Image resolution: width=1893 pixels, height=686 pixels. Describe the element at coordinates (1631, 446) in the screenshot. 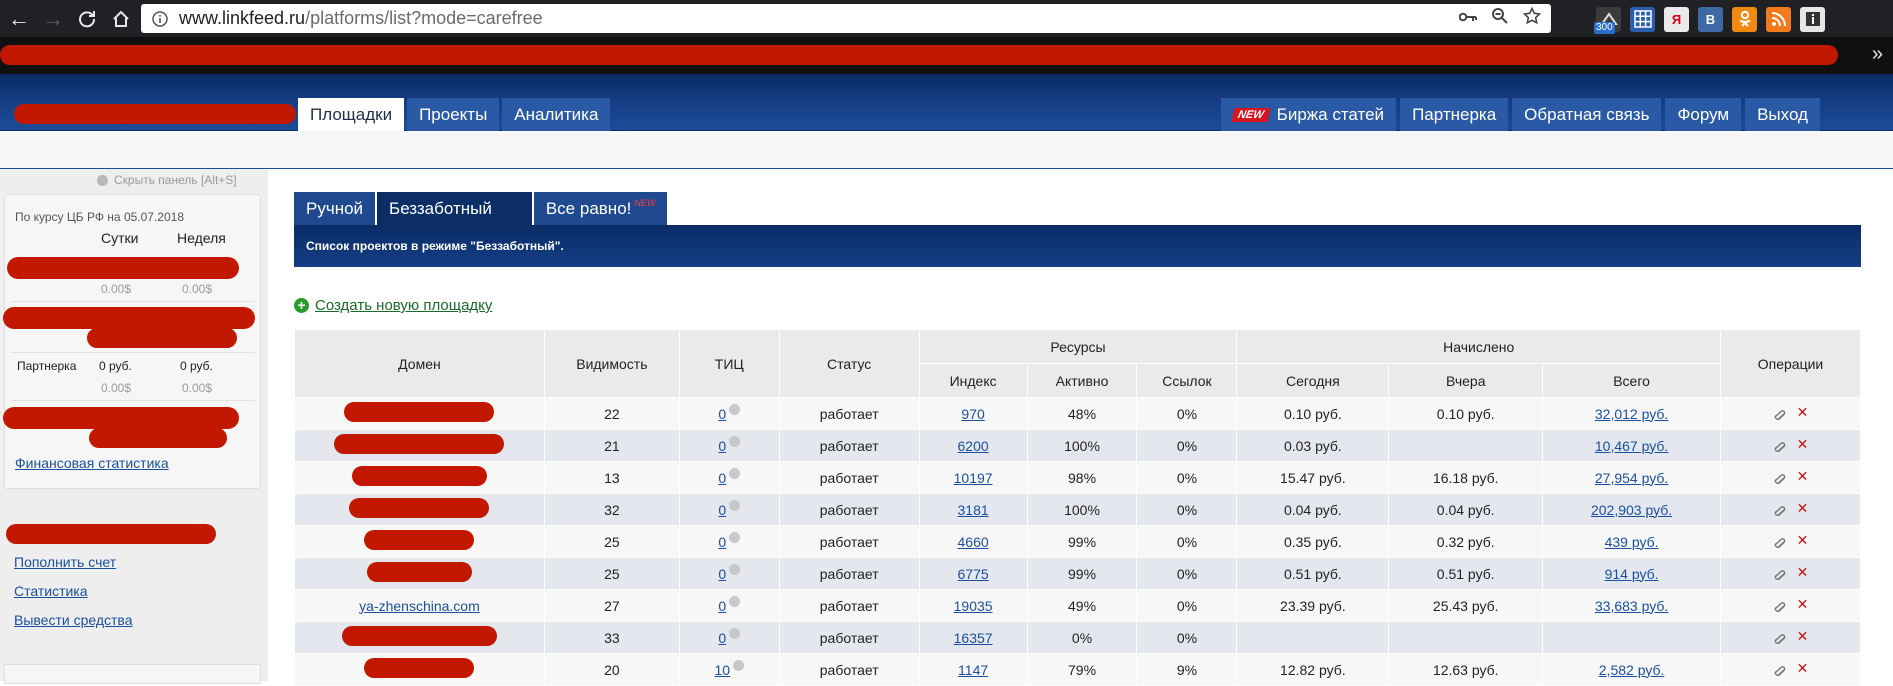

I see `total-link: 10,467 руб.` at that location.